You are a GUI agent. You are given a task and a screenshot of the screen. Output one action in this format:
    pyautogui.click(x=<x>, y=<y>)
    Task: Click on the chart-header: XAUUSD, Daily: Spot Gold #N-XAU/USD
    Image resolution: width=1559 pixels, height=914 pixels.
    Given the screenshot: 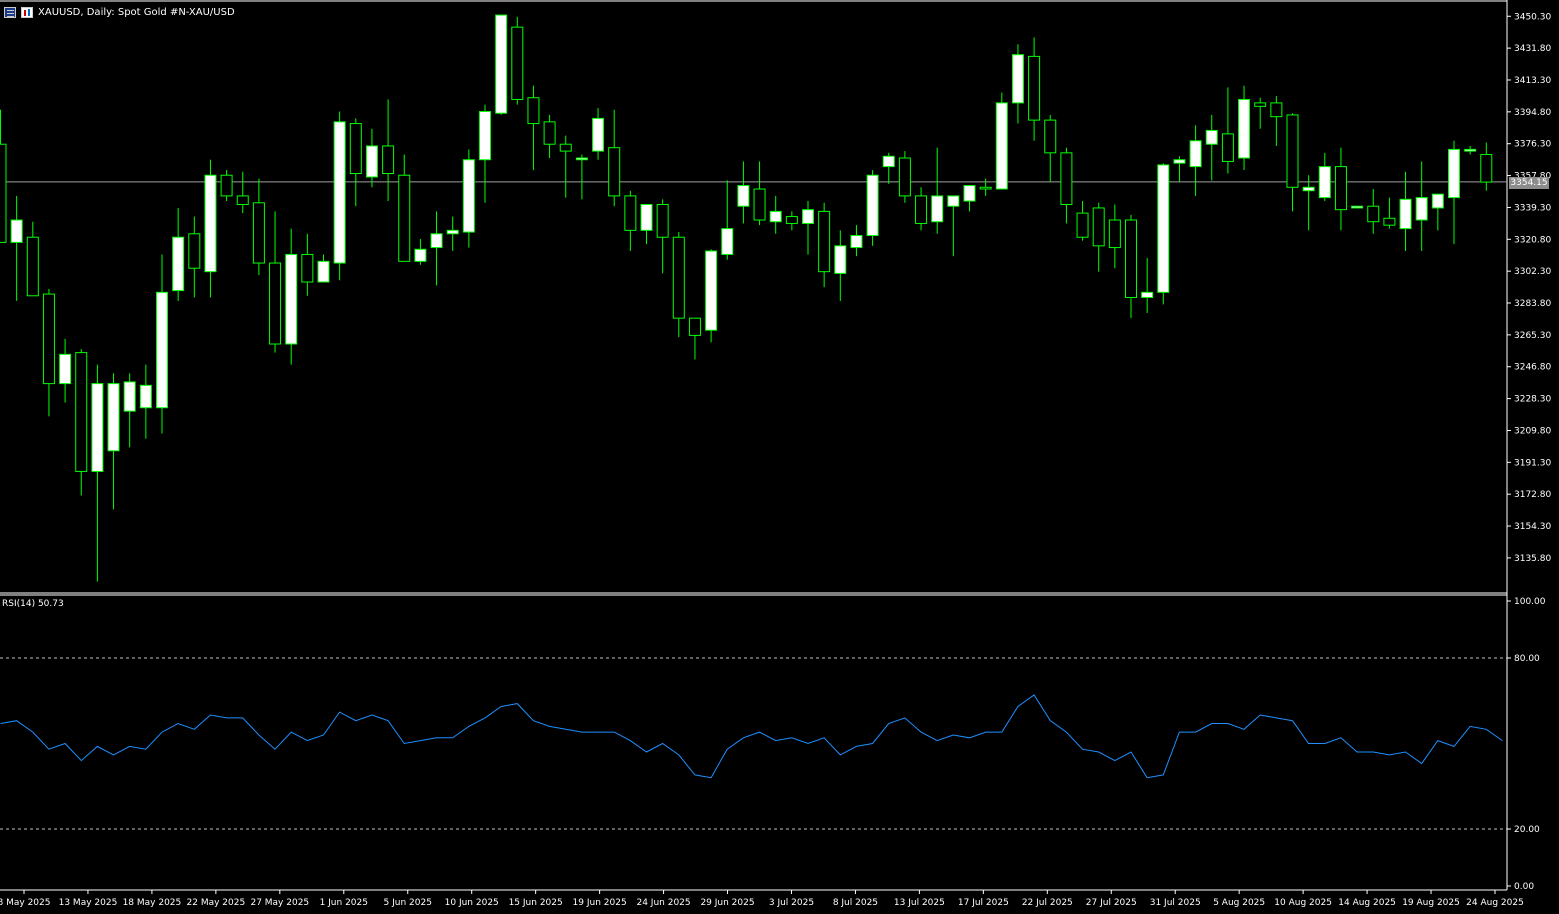 What is the action you would take?
    pyautogui.click(x=119, y=12)
    